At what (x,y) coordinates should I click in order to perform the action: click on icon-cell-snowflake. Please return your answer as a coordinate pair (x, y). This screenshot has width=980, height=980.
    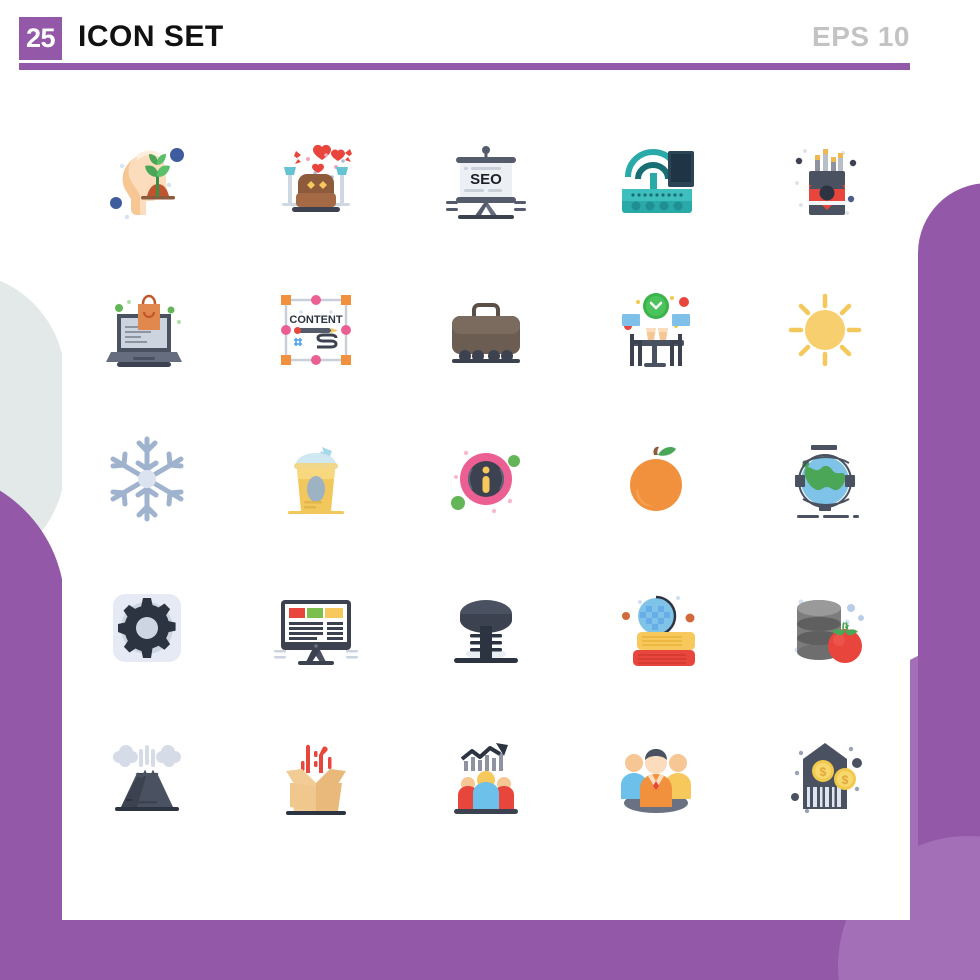
    Looking at the image, I should click on (147, 478).